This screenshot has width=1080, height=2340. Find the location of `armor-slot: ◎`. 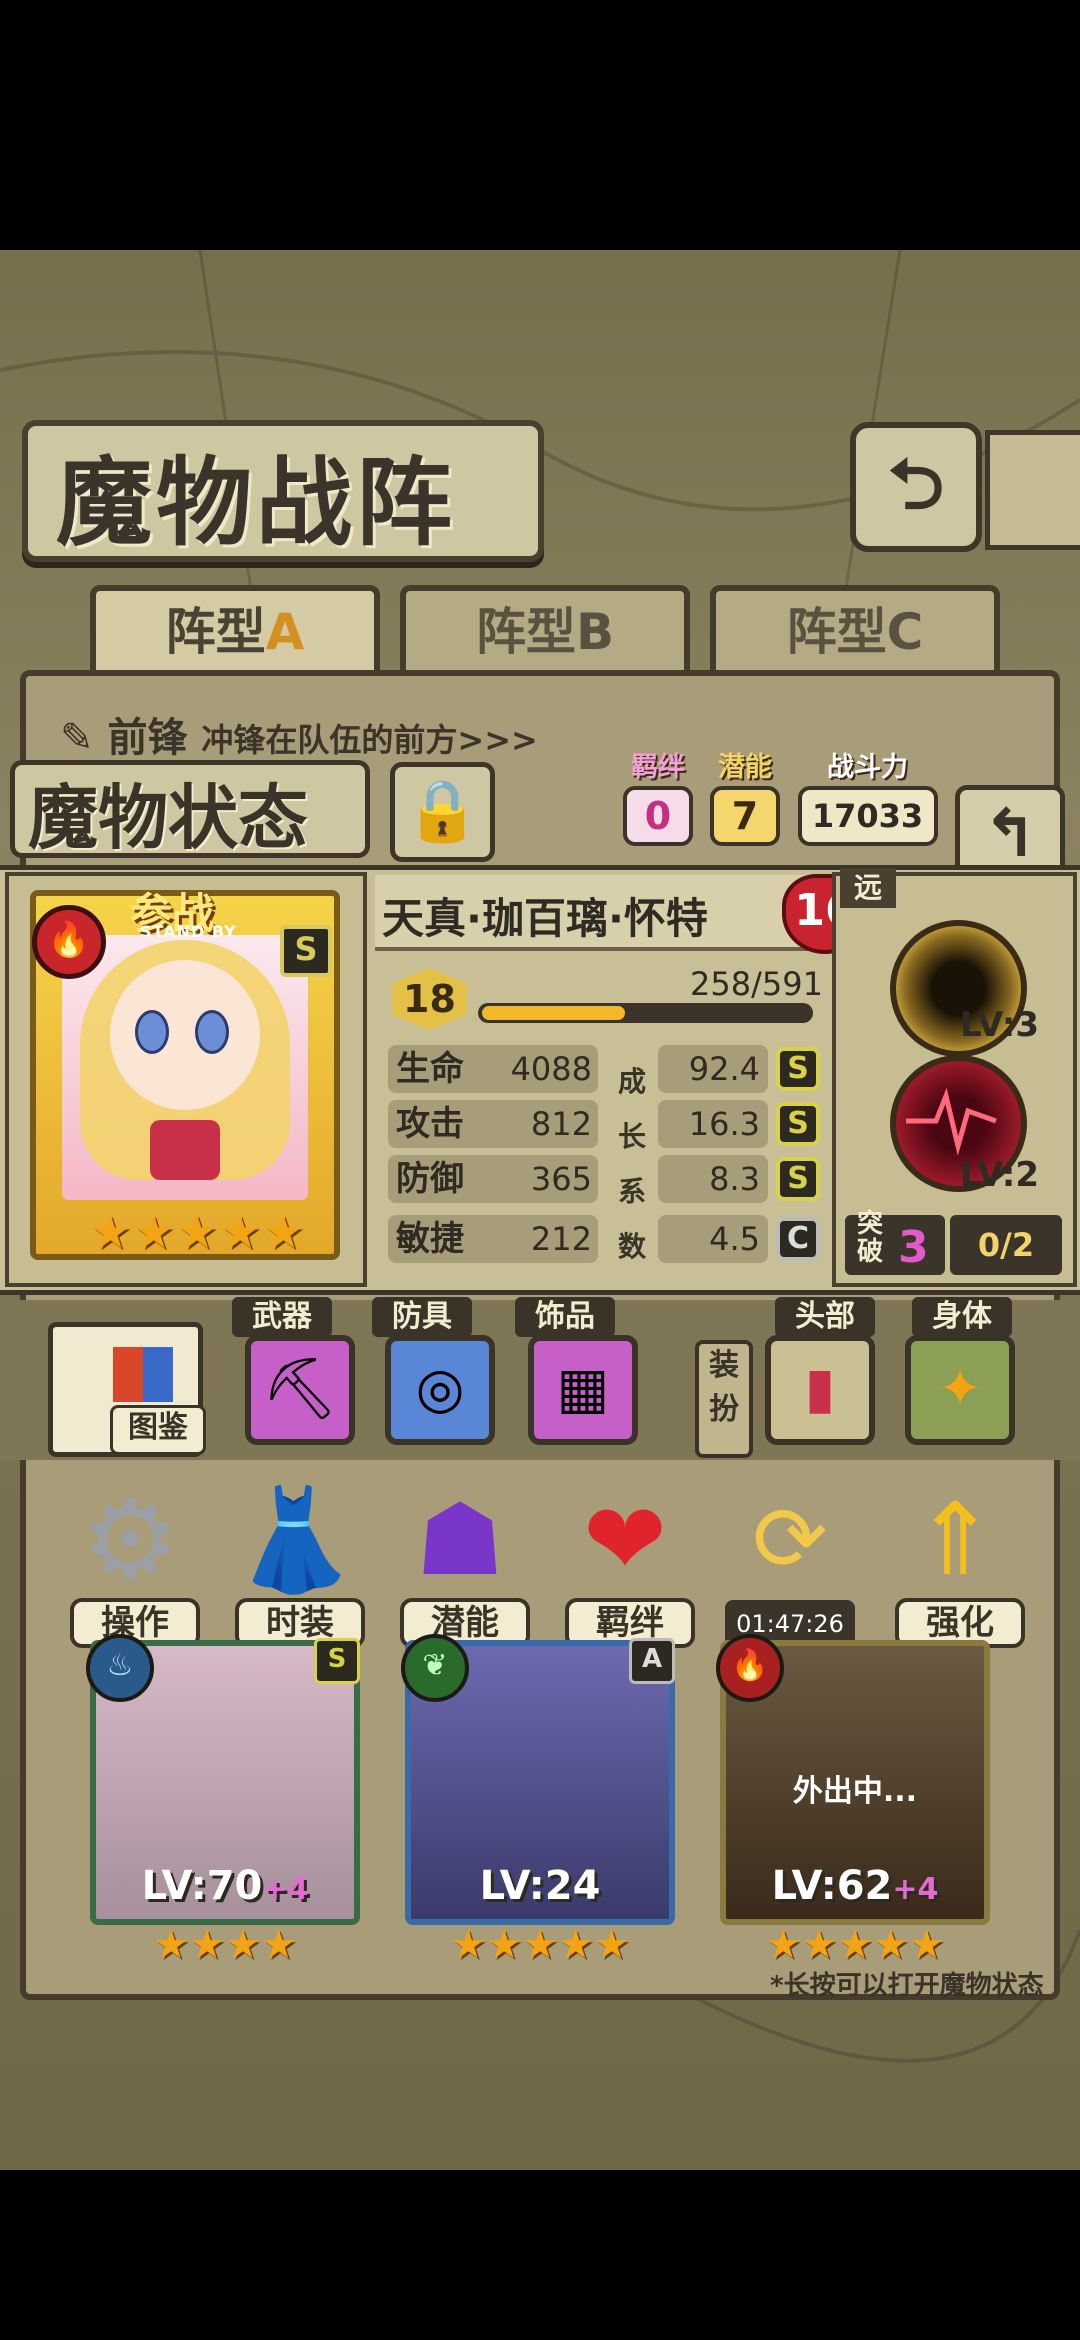

armor-slot: ◎ is located at coordinates (440, 1390).